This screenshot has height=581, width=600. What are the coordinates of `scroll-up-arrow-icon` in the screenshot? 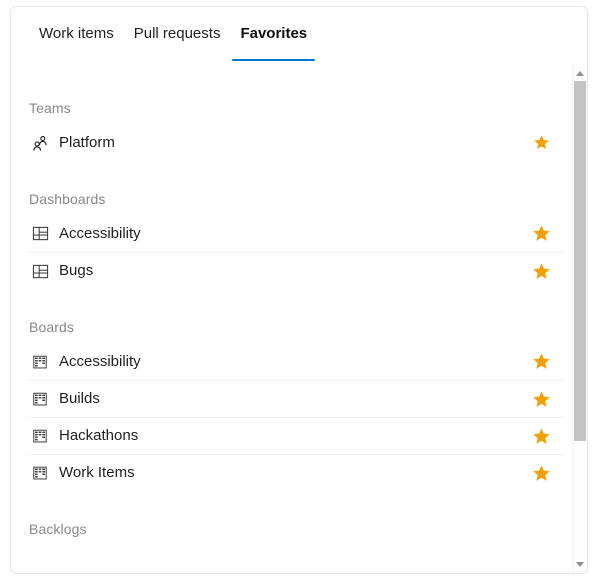 It's located at (580, 73).